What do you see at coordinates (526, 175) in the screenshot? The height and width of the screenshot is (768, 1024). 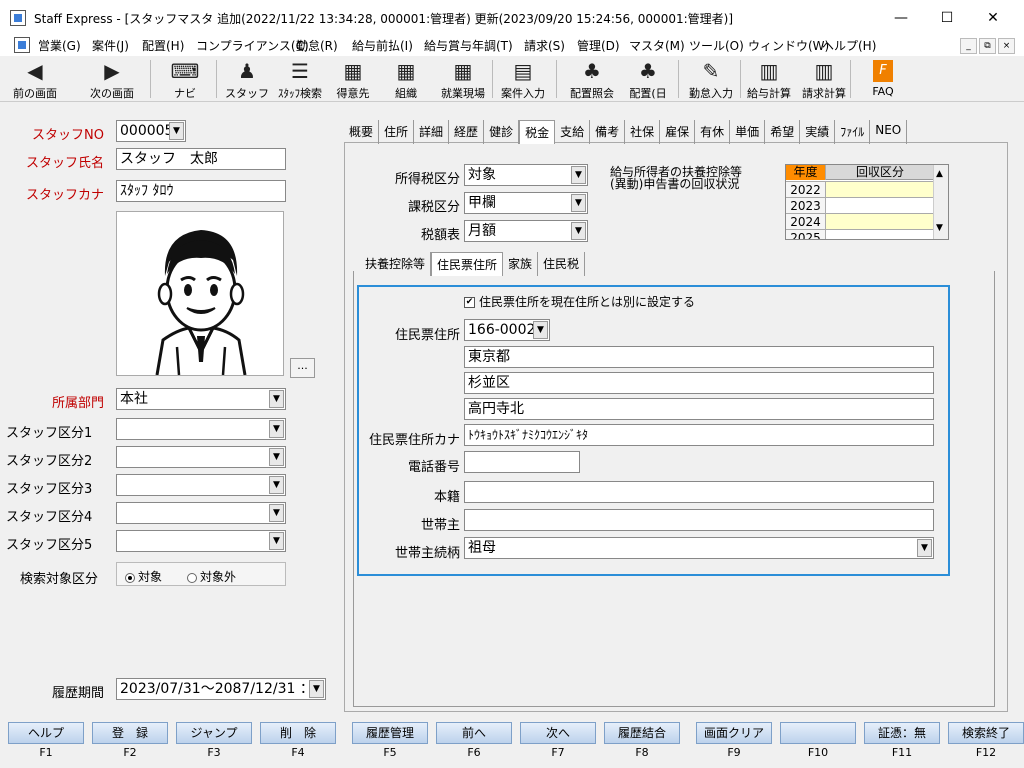 I see `income-tax-combo: 対象 ▼` at bounding box center [526, 175].